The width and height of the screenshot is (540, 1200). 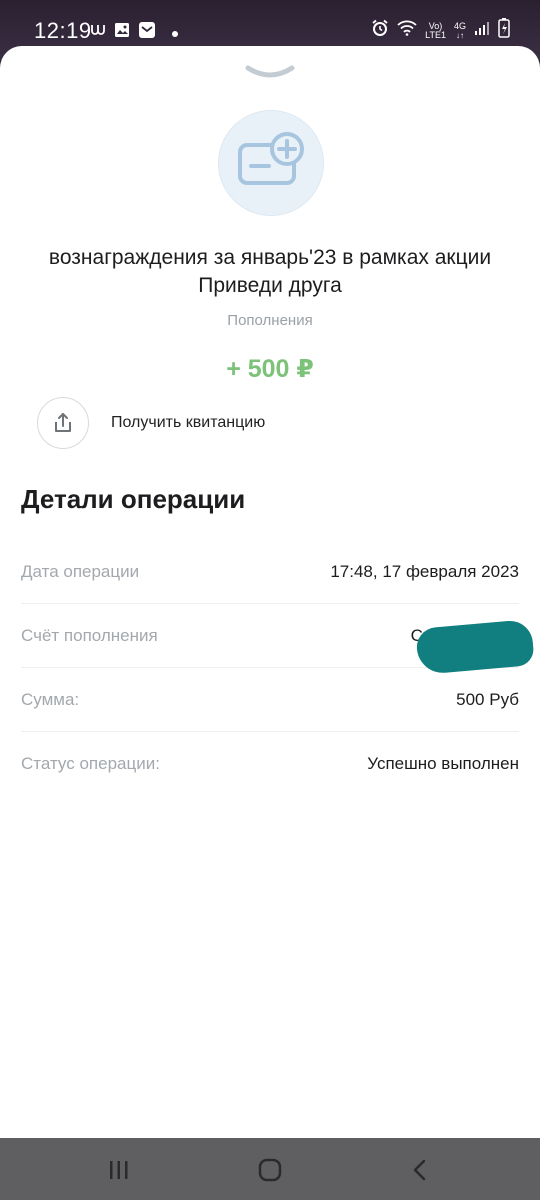 I want to click on detail-row-sum: Сумма: 500 Руб, so click(x=270, y=700).